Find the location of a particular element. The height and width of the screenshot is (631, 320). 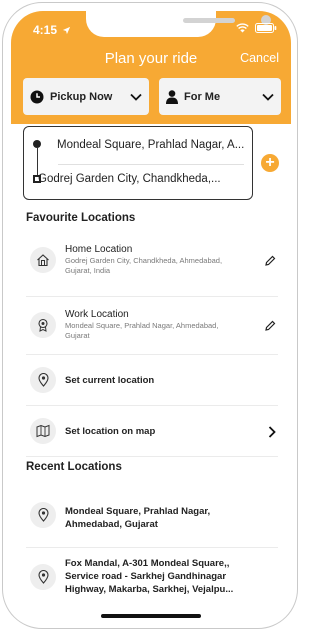

pickup-time-dropdown: Pickup Now is located at coordinates (86, 96).